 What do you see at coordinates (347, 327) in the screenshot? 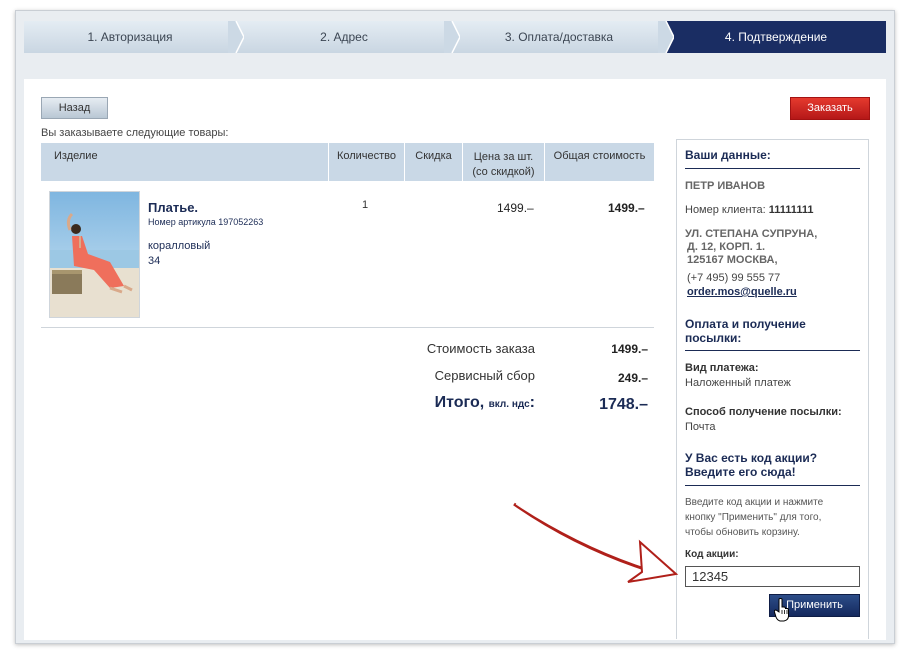
I see `table-divider` at bounding box center [347, 327].